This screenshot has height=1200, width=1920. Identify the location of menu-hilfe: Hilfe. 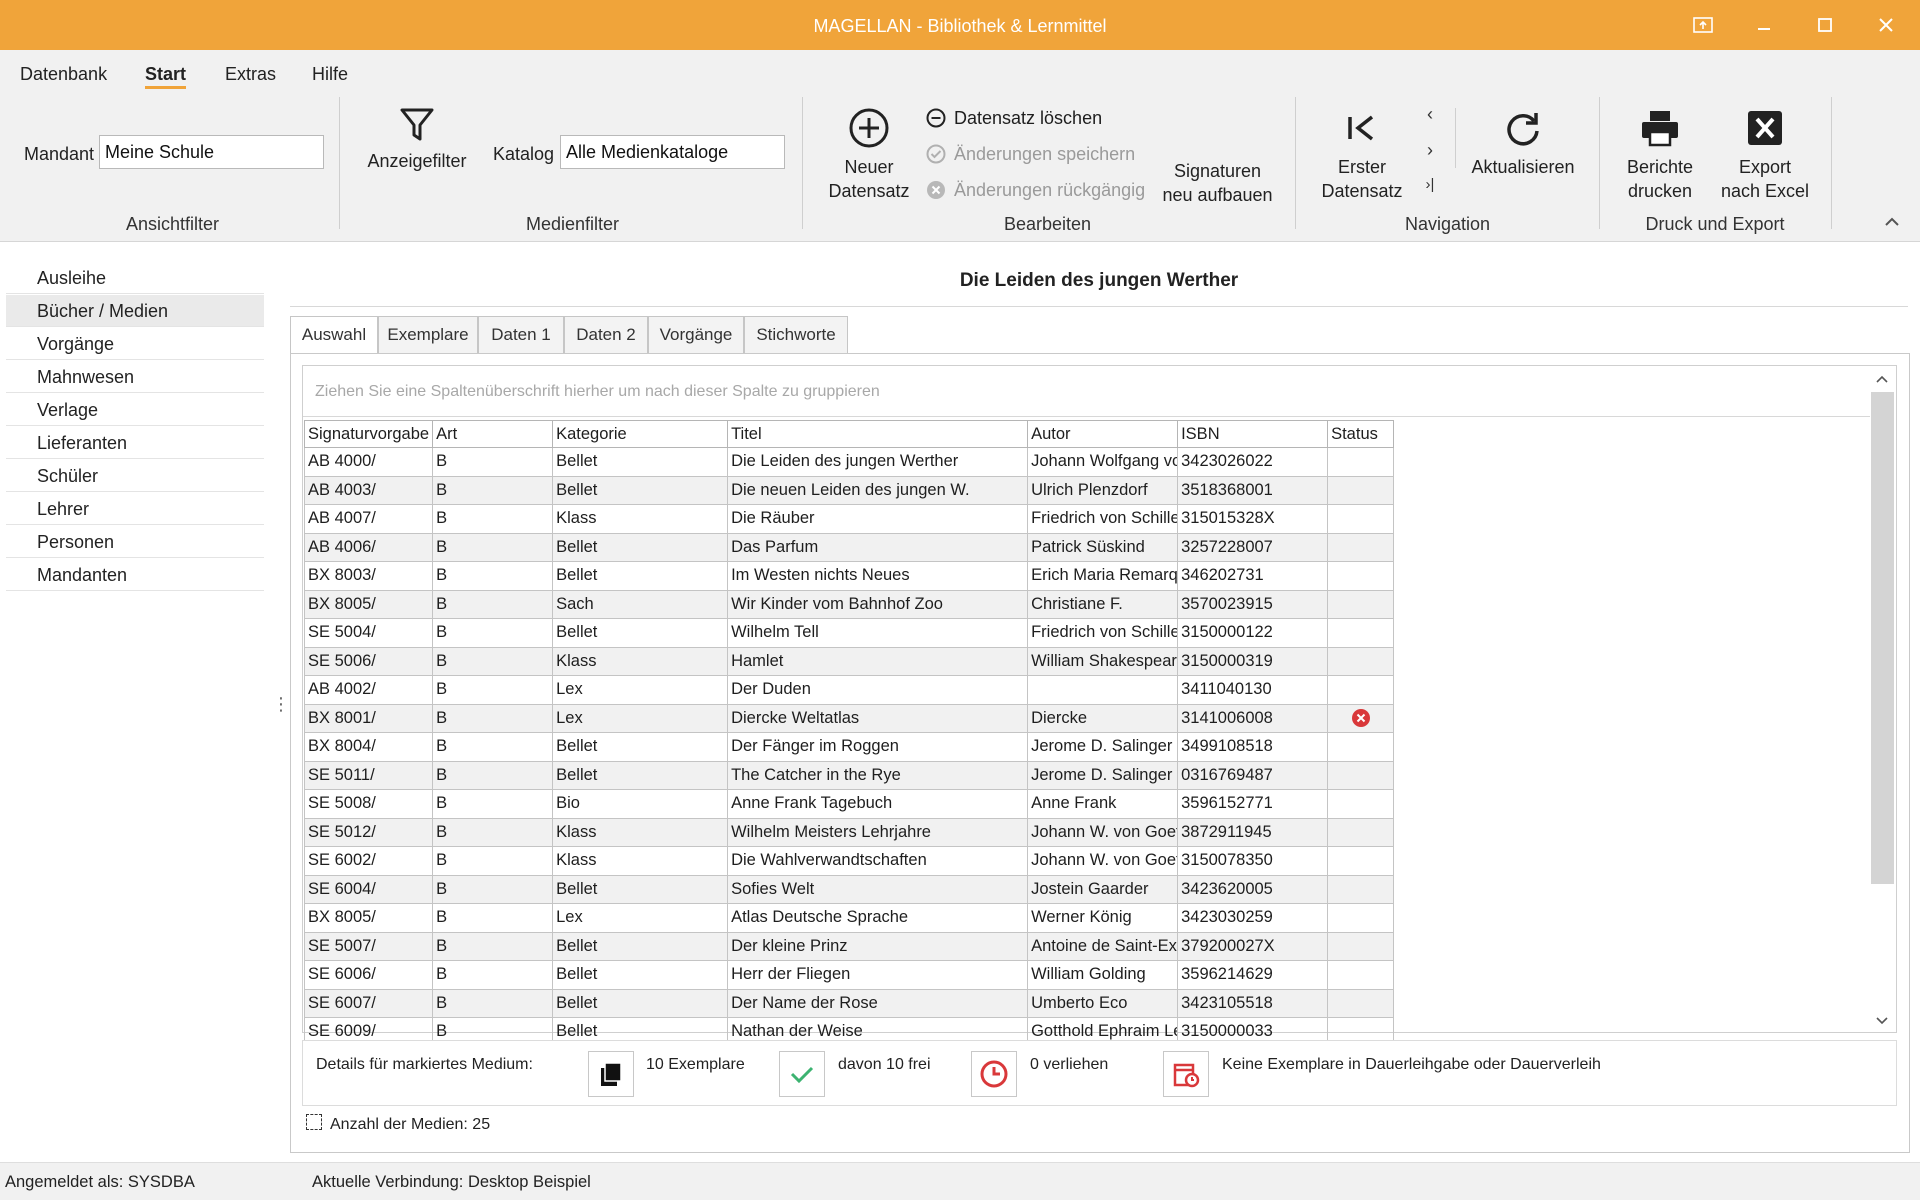
(330, 74).